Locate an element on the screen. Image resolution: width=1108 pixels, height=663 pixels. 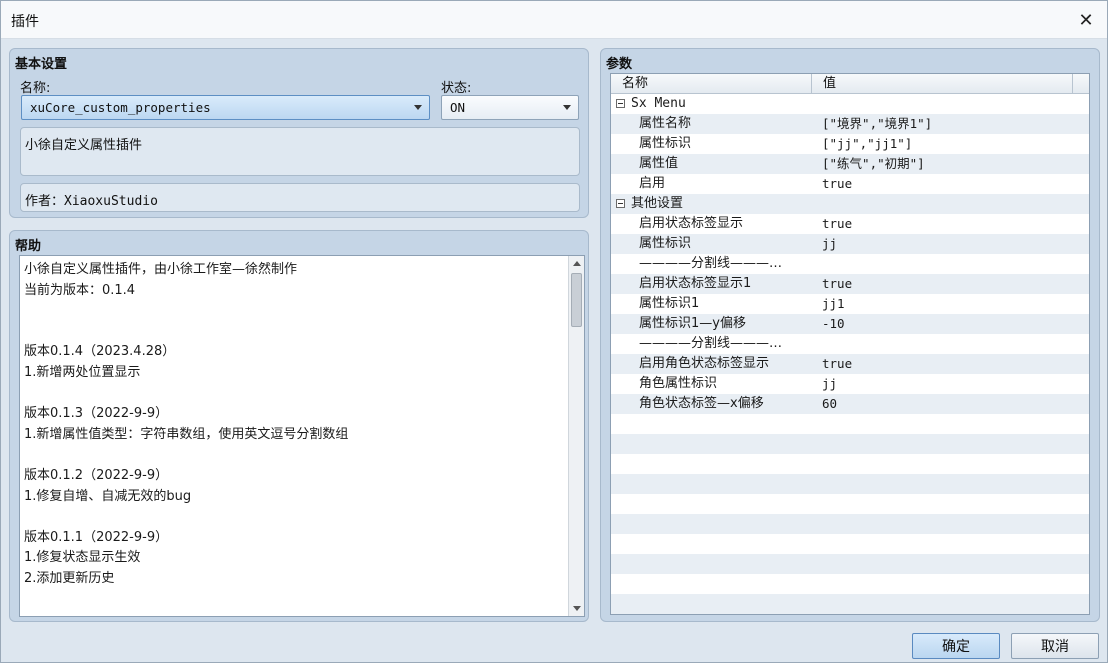
param-row: 启用状态标签显示 true is located at coordinates (850, 224).